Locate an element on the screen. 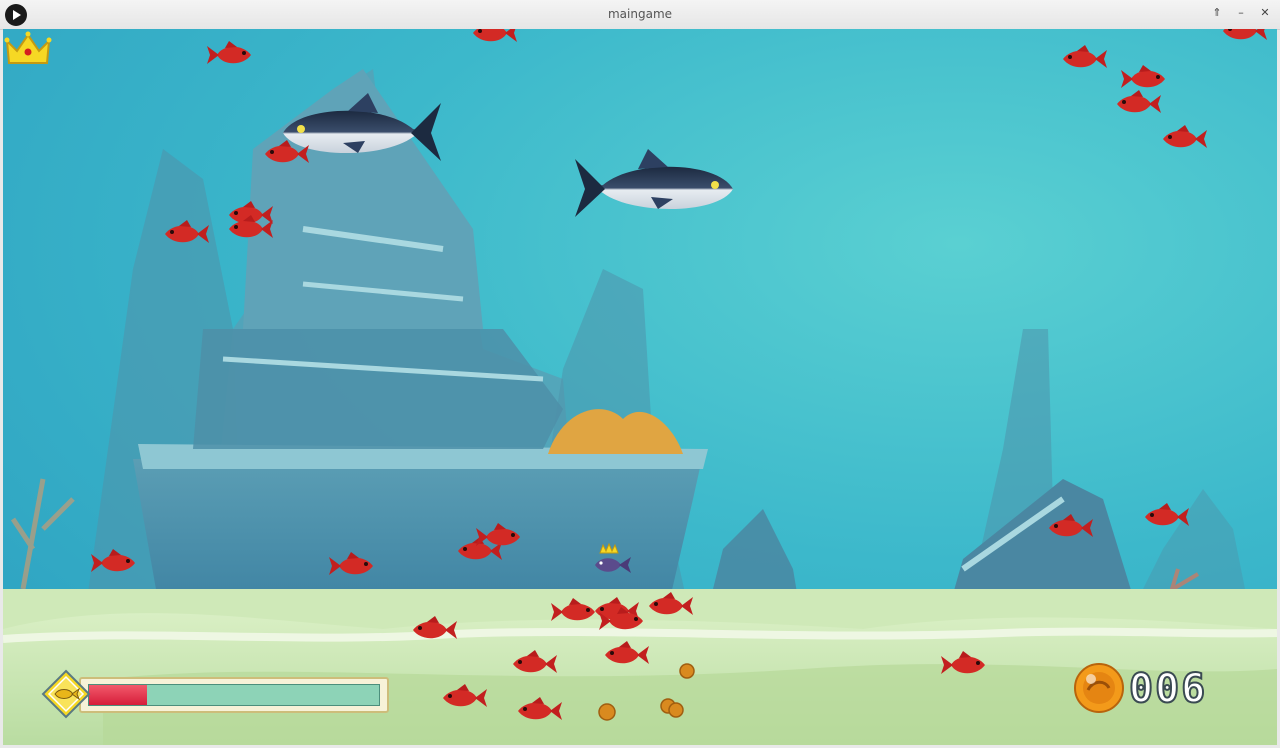  fish-growth-icon is located at coordinates (66, 694).